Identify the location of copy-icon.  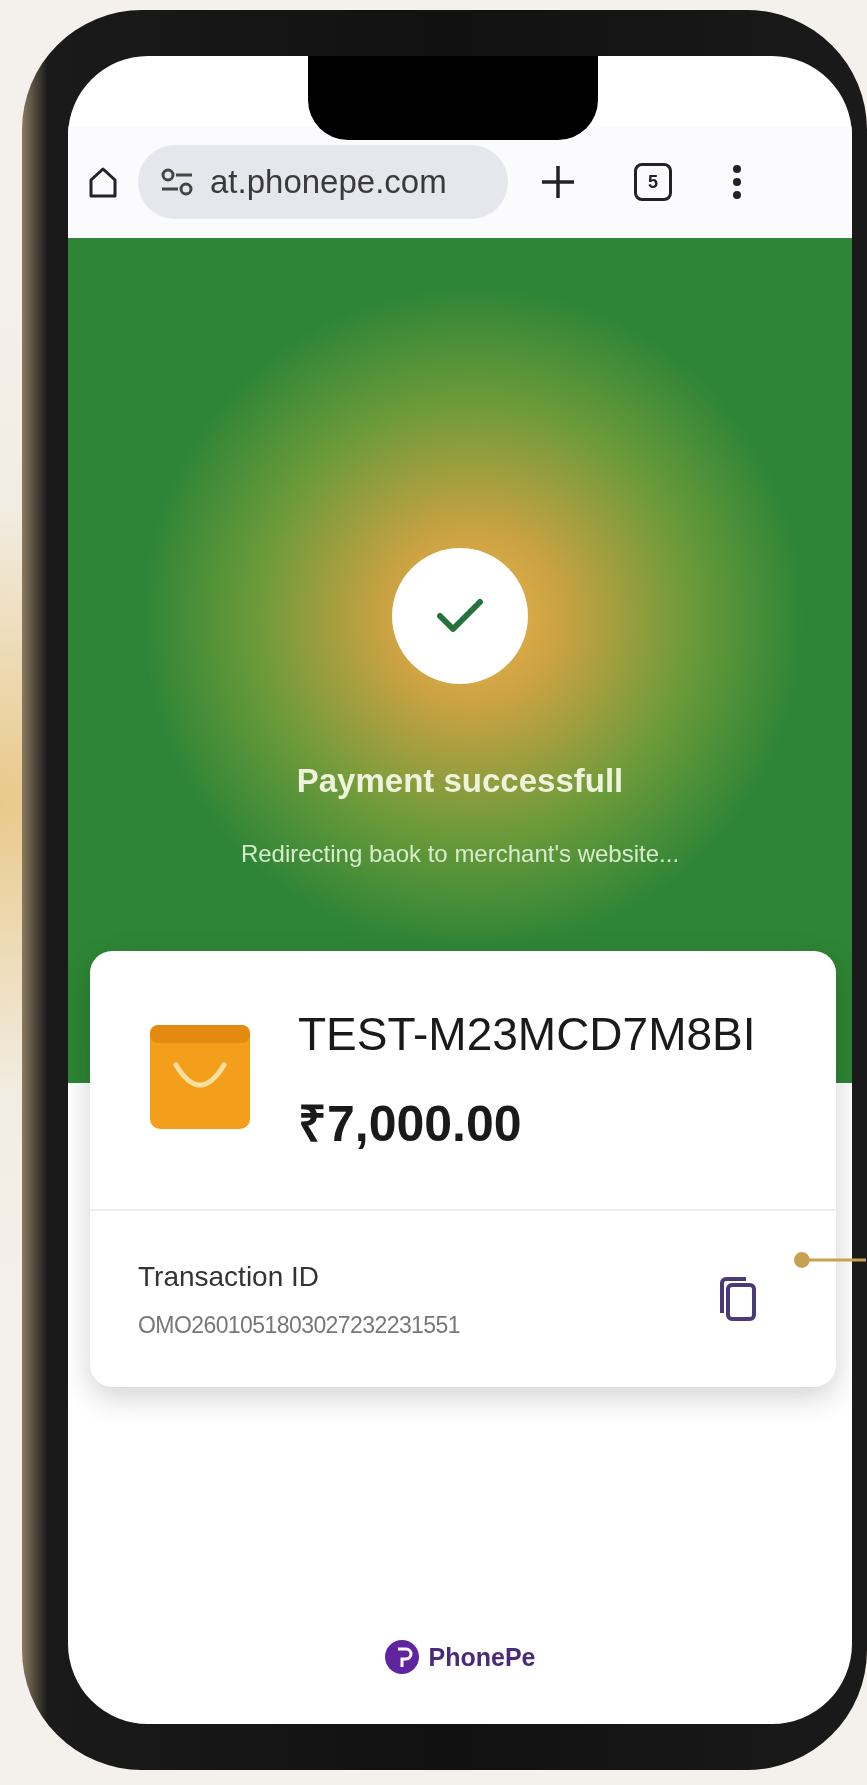
(738, 1299).